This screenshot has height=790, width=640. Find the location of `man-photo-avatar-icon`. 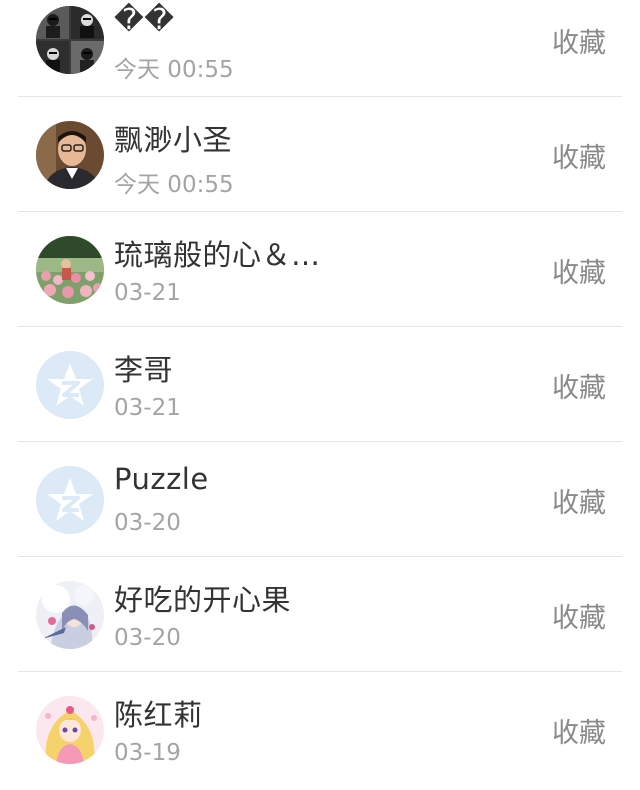

man-photo-avatar-icon is located at coordinates (70, 155).